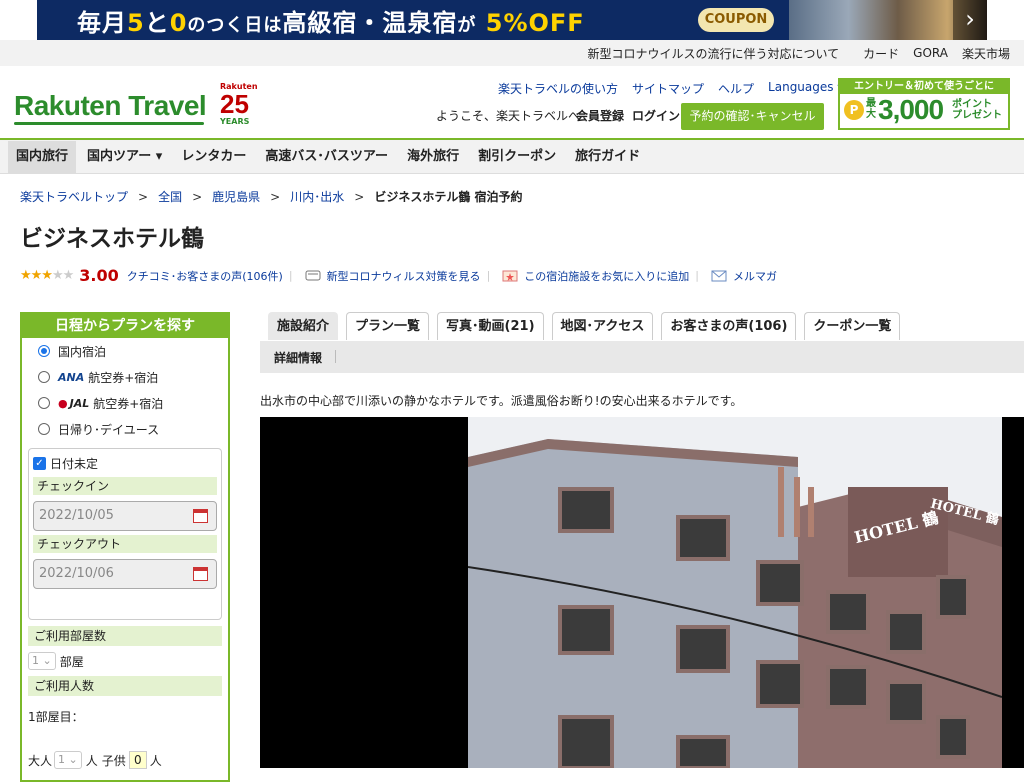  What do you see at coordinates (881, 53) in the screenshot?
I see `card-link: カード` at bounding box center [881, 53].